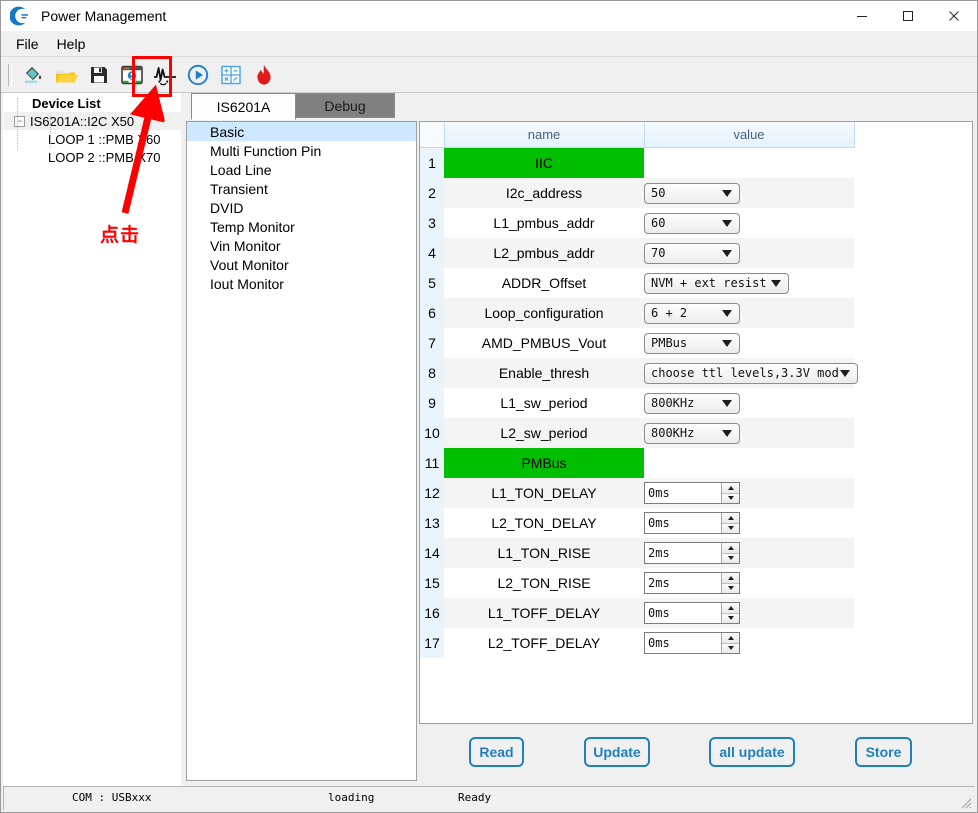 This screenshot has height=813, width=978. What do you see at coordinates (71, 44) in the screenshot?
I see `menu-help: Help` at bounding box center [71, 44].